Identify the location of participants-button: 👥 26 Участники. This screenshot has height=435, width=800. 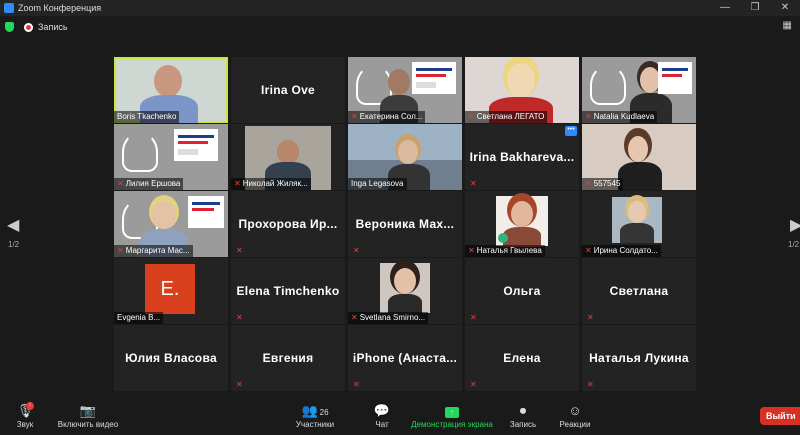
(315, 415).